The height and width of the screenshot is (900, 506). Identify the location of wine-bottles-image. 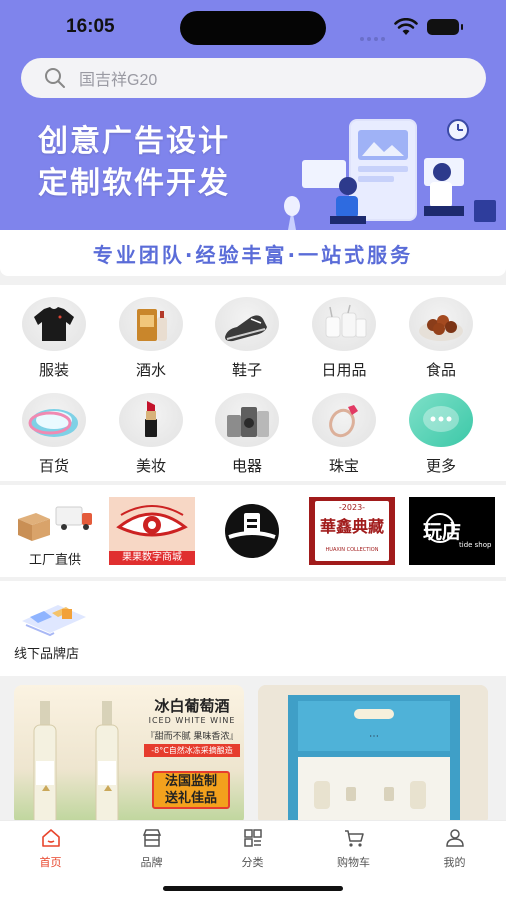
(76, 763).